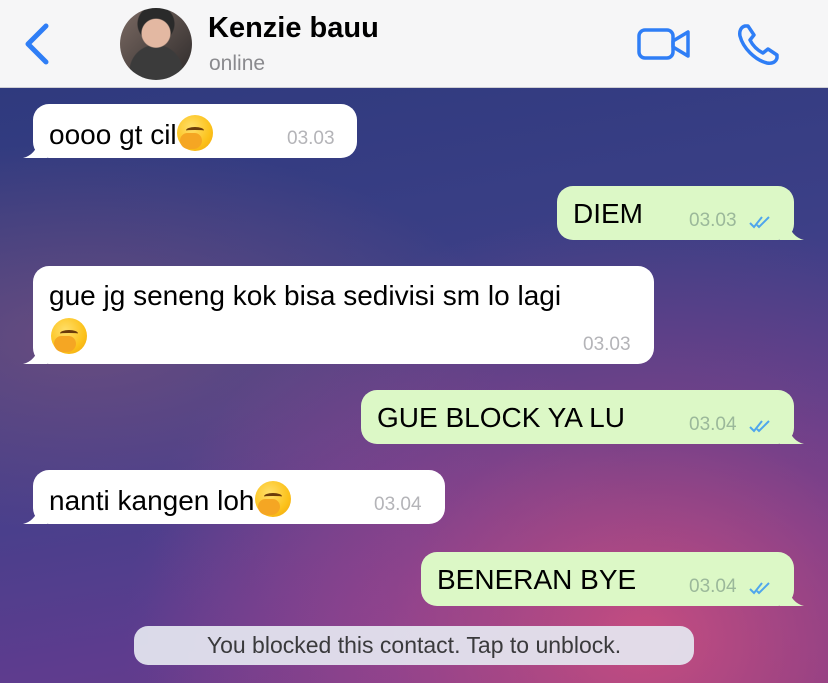 This screenshot has width=828, height=683. I want to click on video-camera-icon, so click(663, 44).